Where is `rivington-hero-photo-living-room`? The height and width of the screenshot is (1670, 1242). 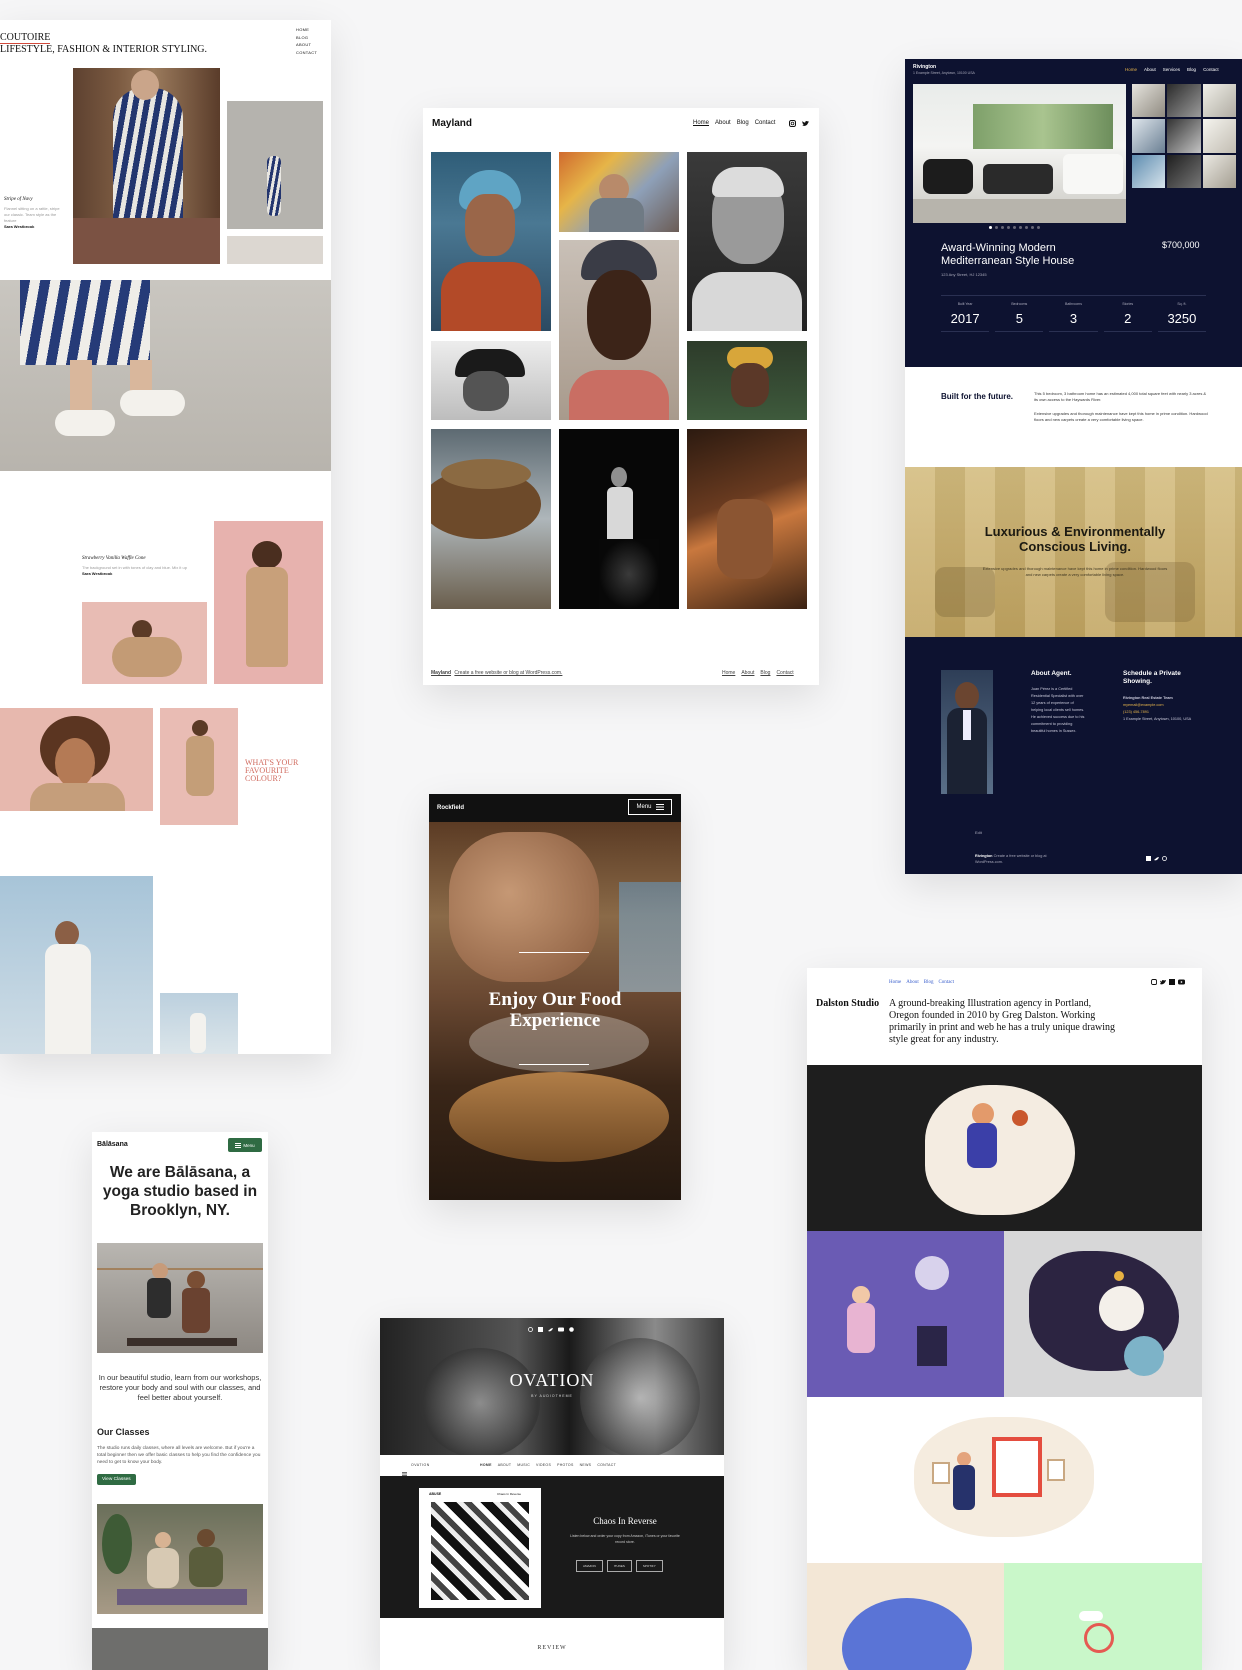 rivington-hero-photo-living-room is located at coordinates (1019, 153).